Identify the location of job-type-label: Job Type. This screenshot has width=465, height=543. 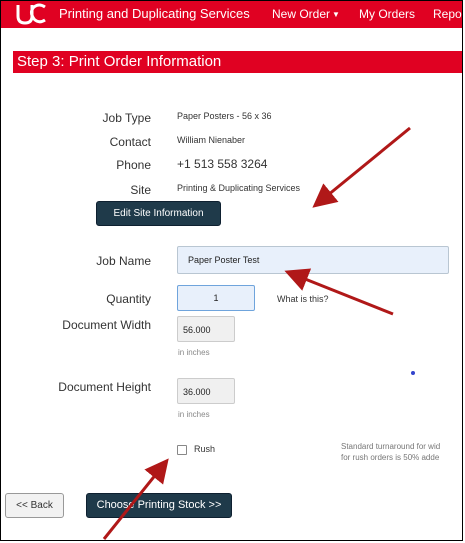
(126, 118).